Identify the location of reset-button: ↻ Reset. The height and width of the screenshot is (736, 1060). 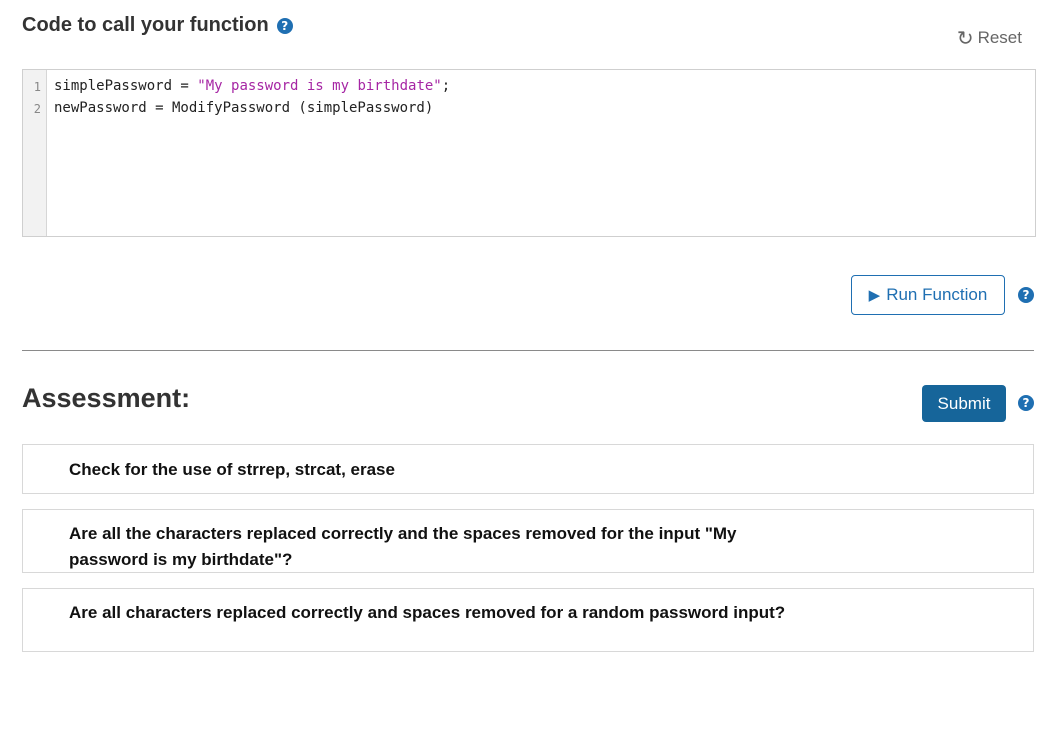
(989, 38).